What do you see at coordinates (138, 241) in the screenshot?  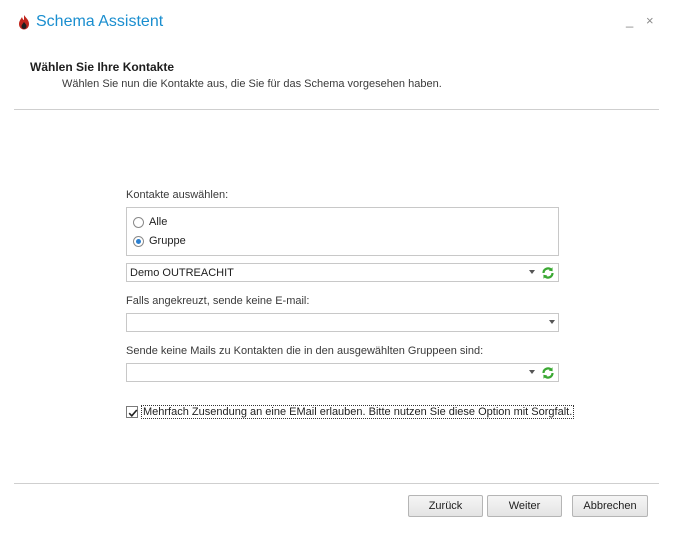 I see `radio-button-gruppe` at bounding box center [138, 241].